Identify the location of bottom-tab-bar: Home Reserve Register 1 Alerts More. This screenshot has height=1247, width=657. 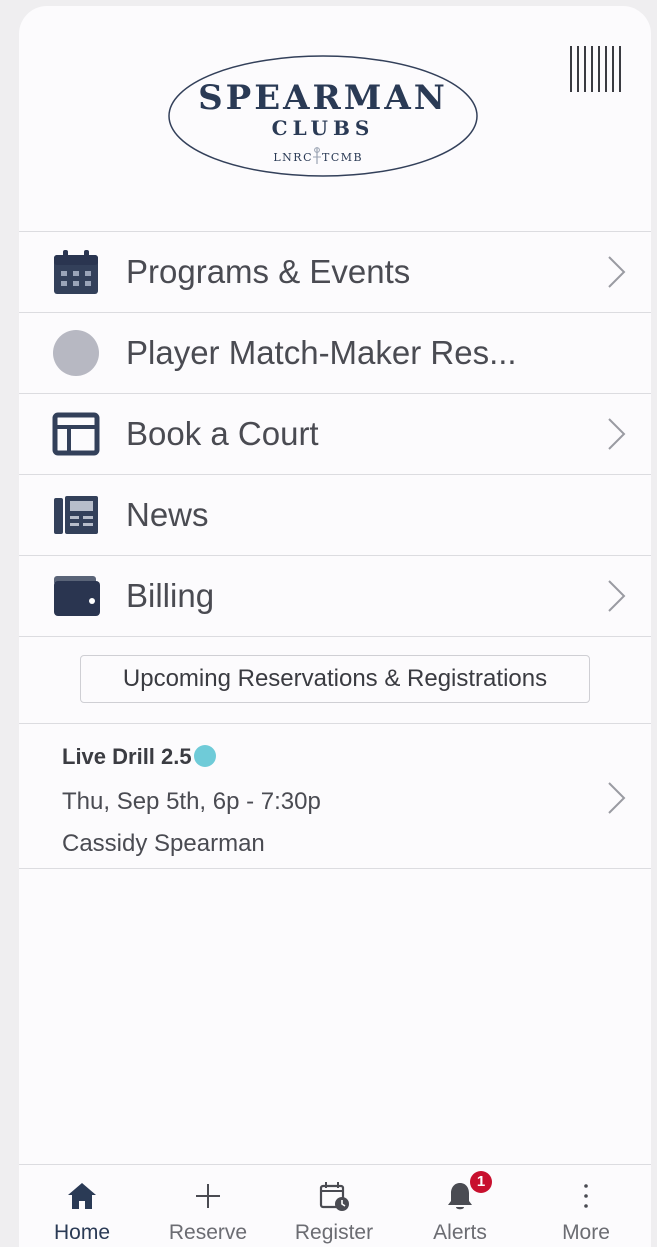
(335, 1205).